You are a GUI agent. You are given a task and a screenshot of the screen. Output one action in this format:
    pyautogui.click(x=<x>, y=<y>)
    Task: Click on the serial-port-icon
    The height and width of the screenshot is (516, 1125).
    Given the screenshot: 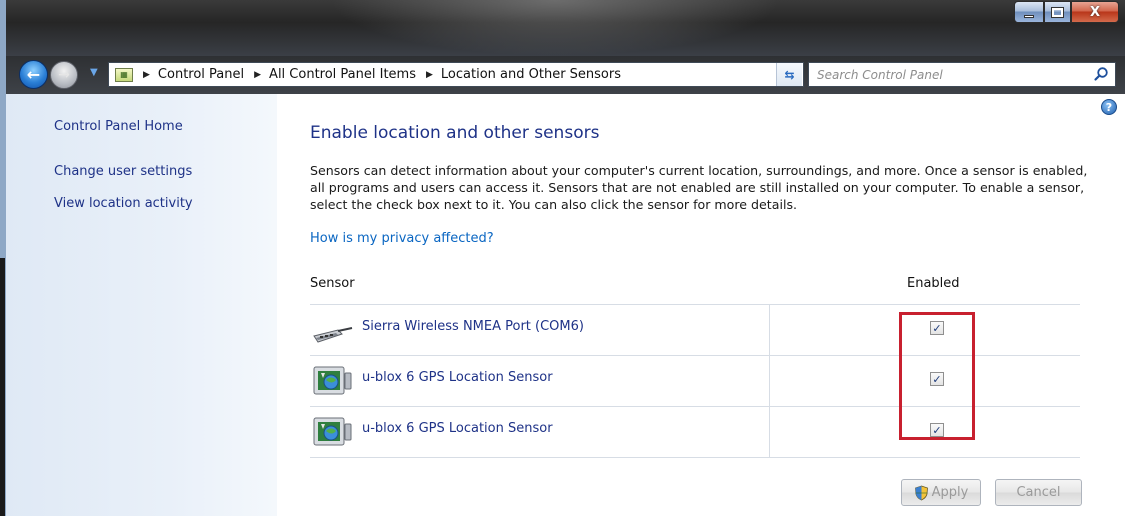 What is the action you would take?
    pyautogui.click(x=333, y=335)
    